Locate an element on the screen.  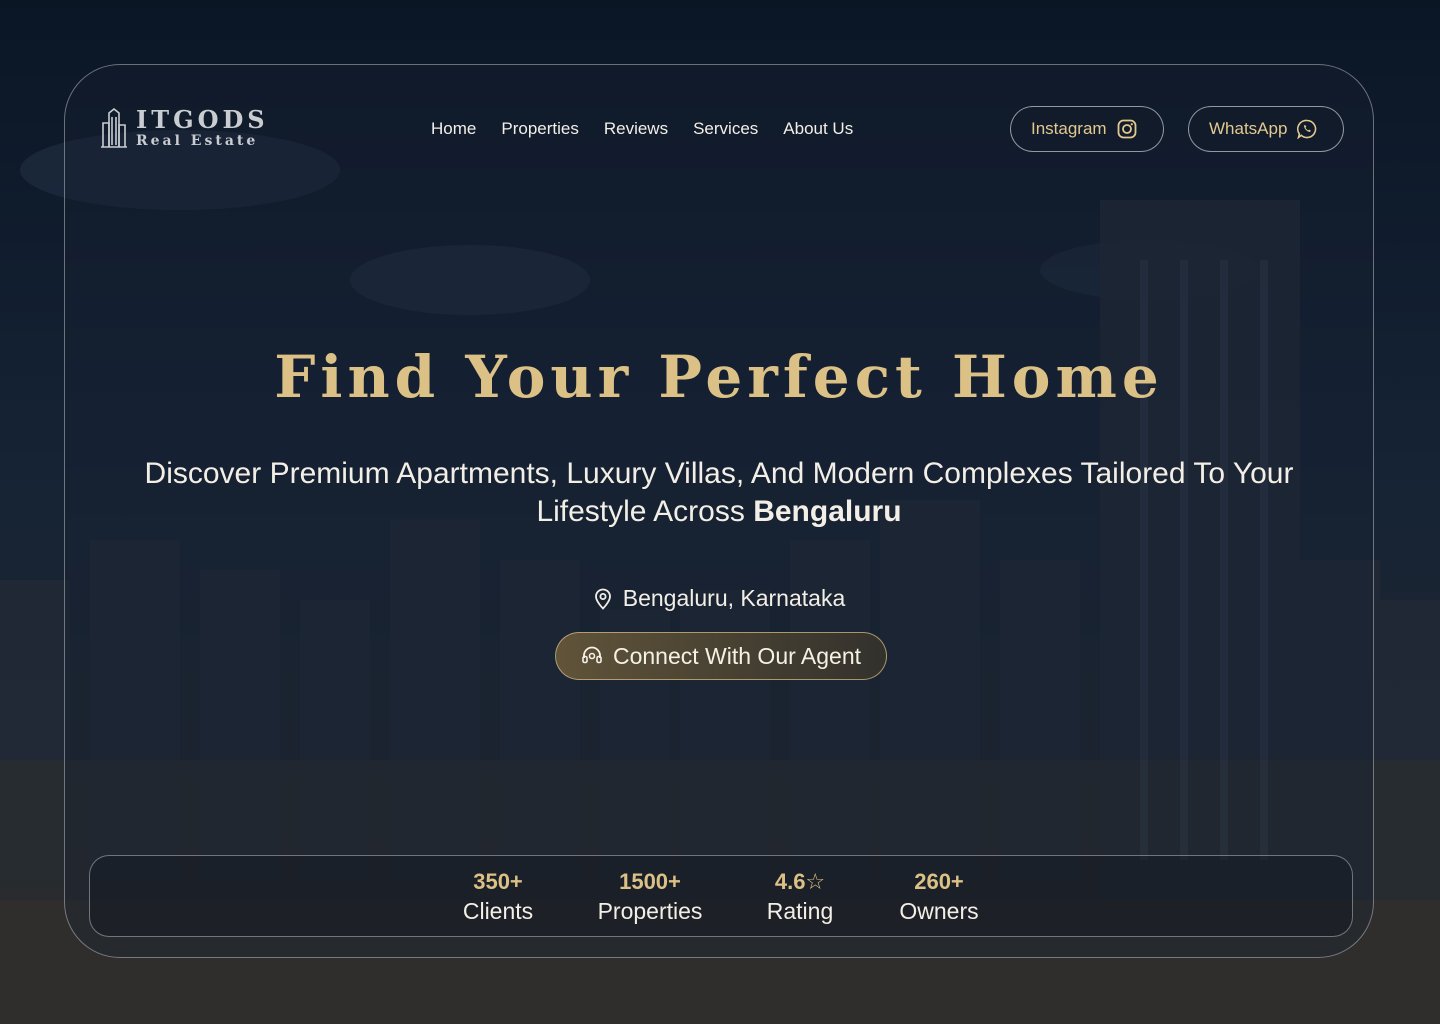
stat-owners: 260+ Owners is located at coordinates (939, 897).